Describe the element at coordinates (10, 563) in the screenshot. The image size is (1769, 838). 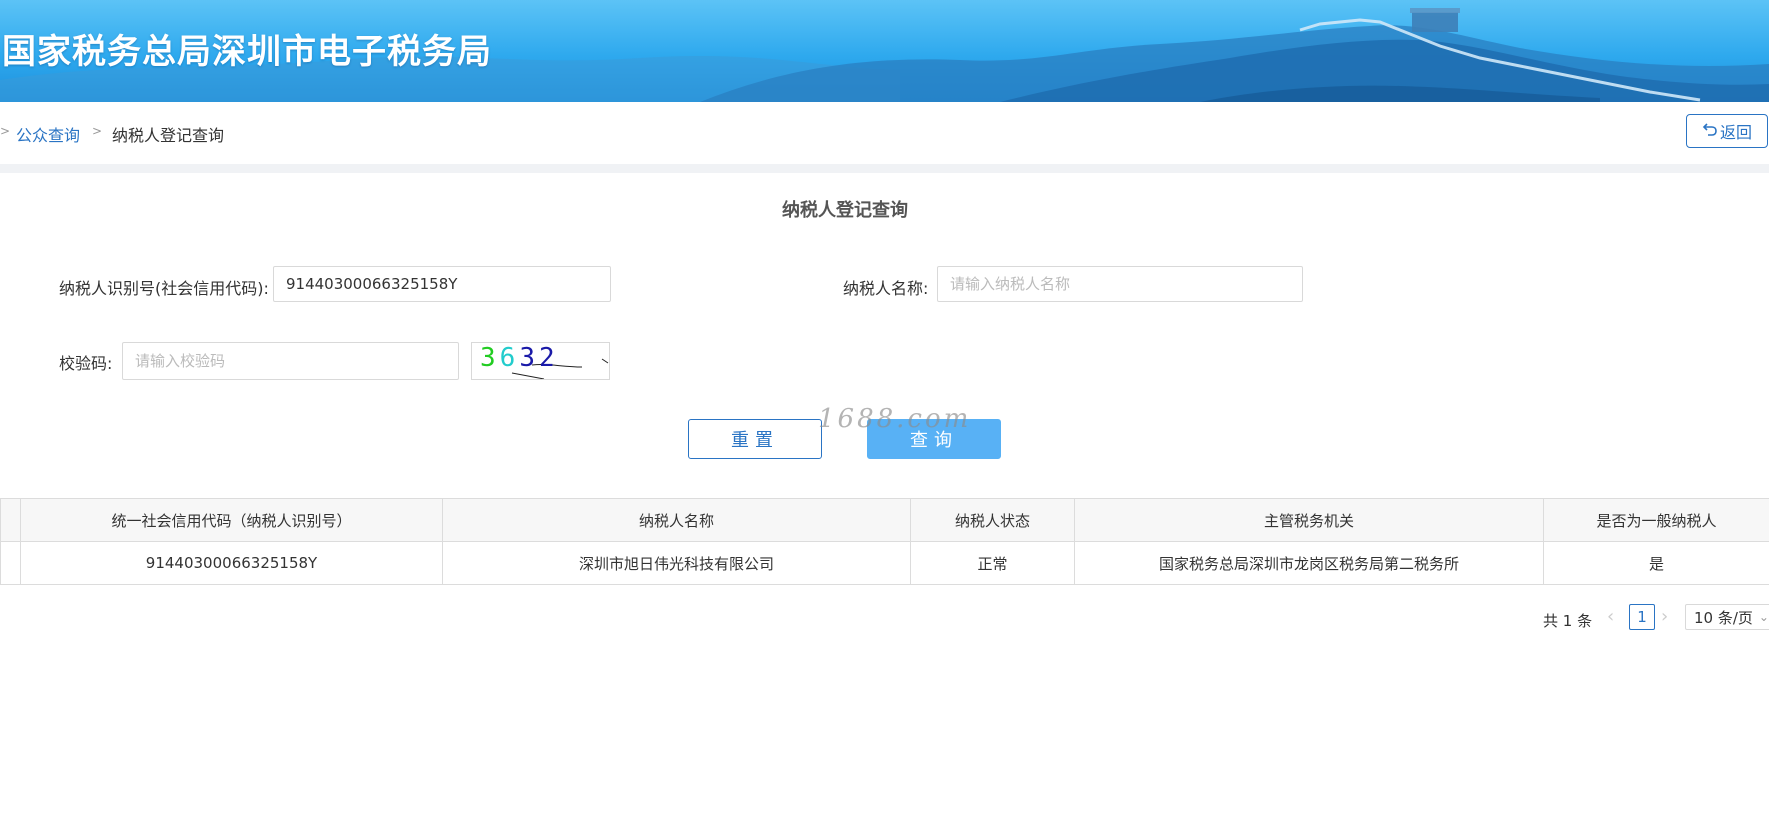
I see `table-cell-spacer` at that location.